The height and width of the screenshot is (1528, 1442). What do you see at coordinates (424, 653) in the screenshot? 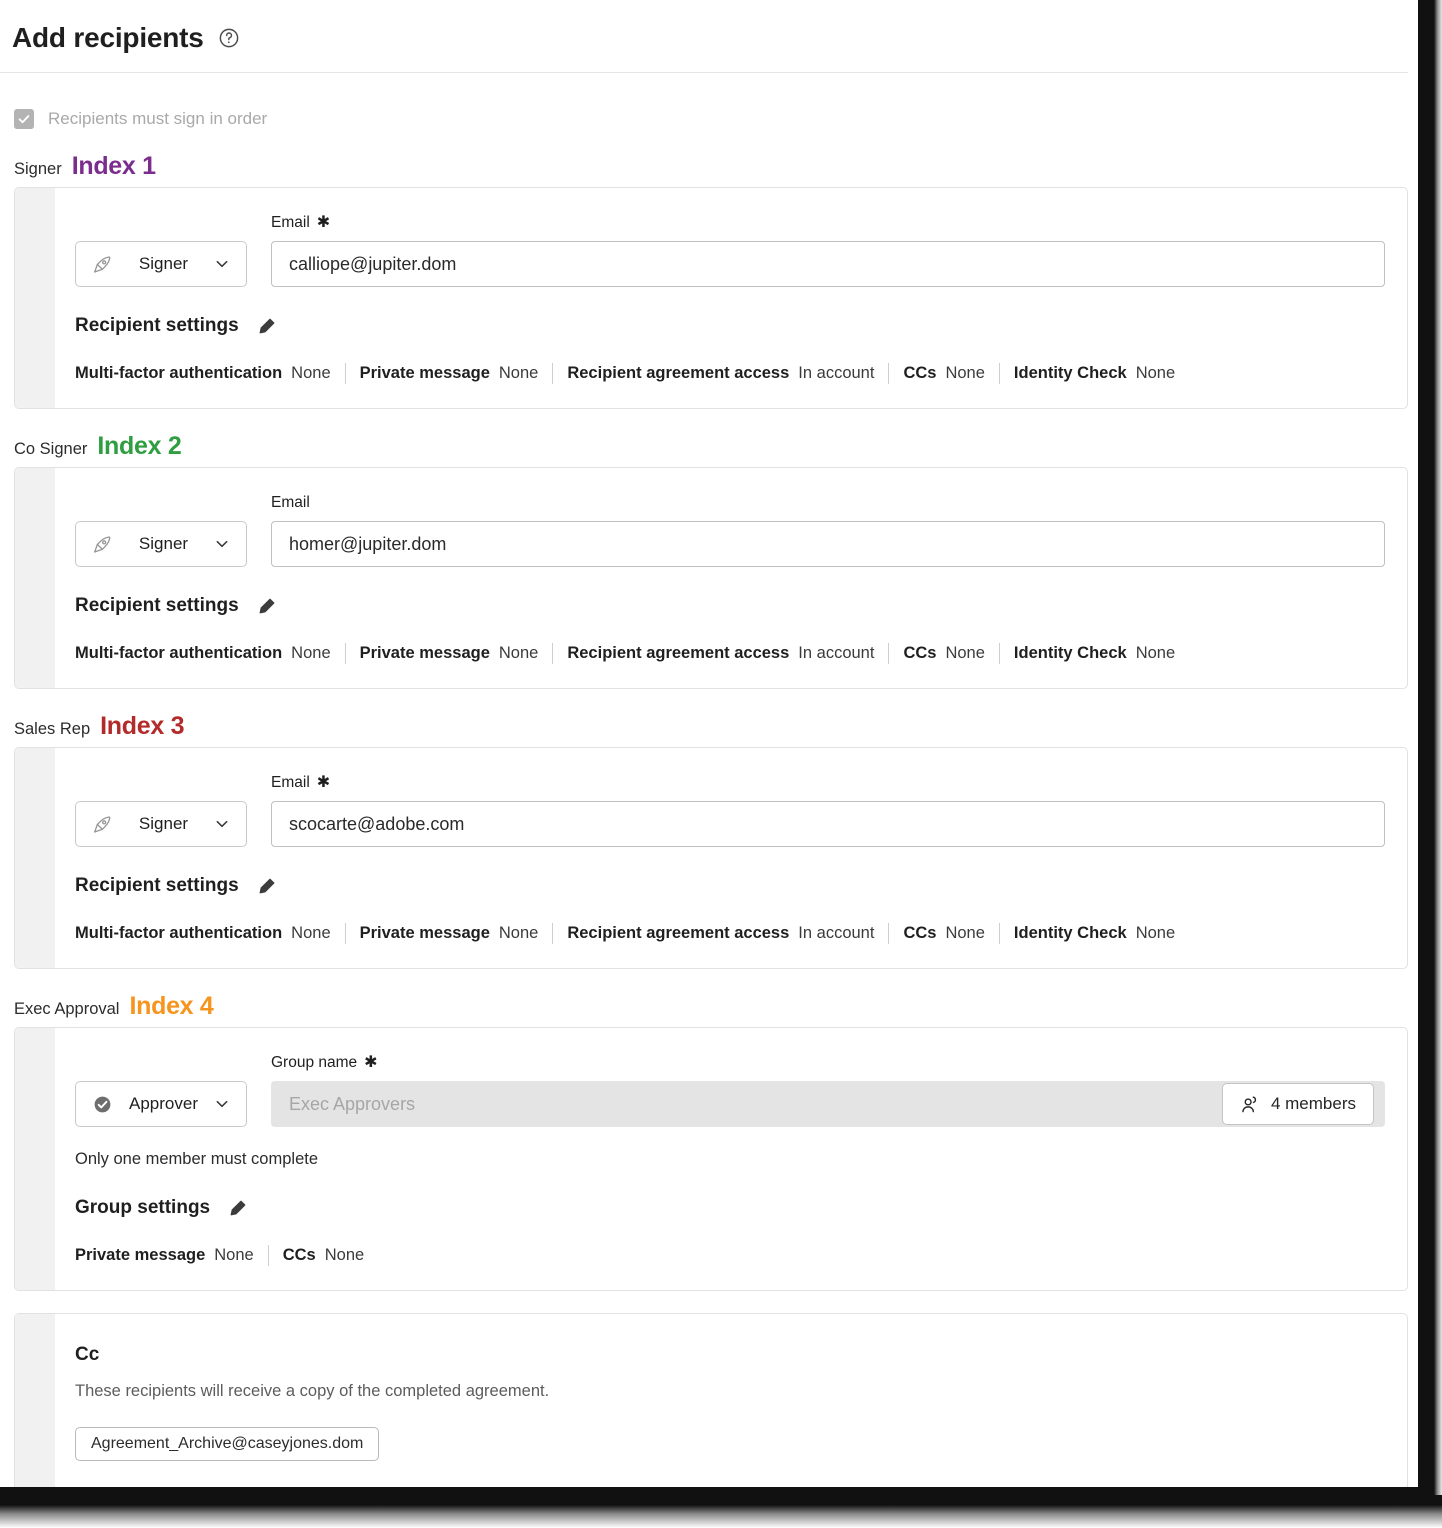
I see `setting-key: Private message` at bounding box center [424, 653].